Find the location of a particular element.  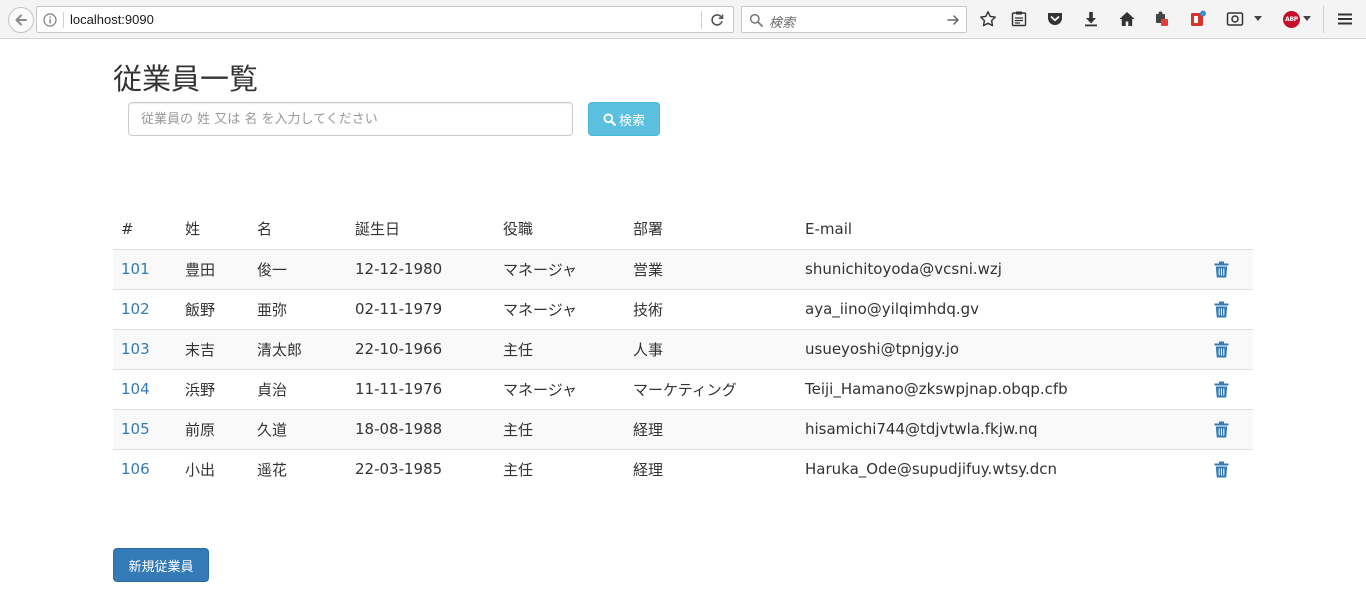

page-title: 従業員一覧 is located at coordinates (186, 79).